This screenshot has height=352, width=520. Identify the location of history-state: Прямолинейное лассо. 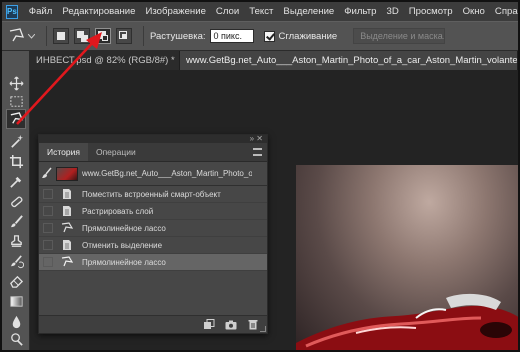
(153, 228).